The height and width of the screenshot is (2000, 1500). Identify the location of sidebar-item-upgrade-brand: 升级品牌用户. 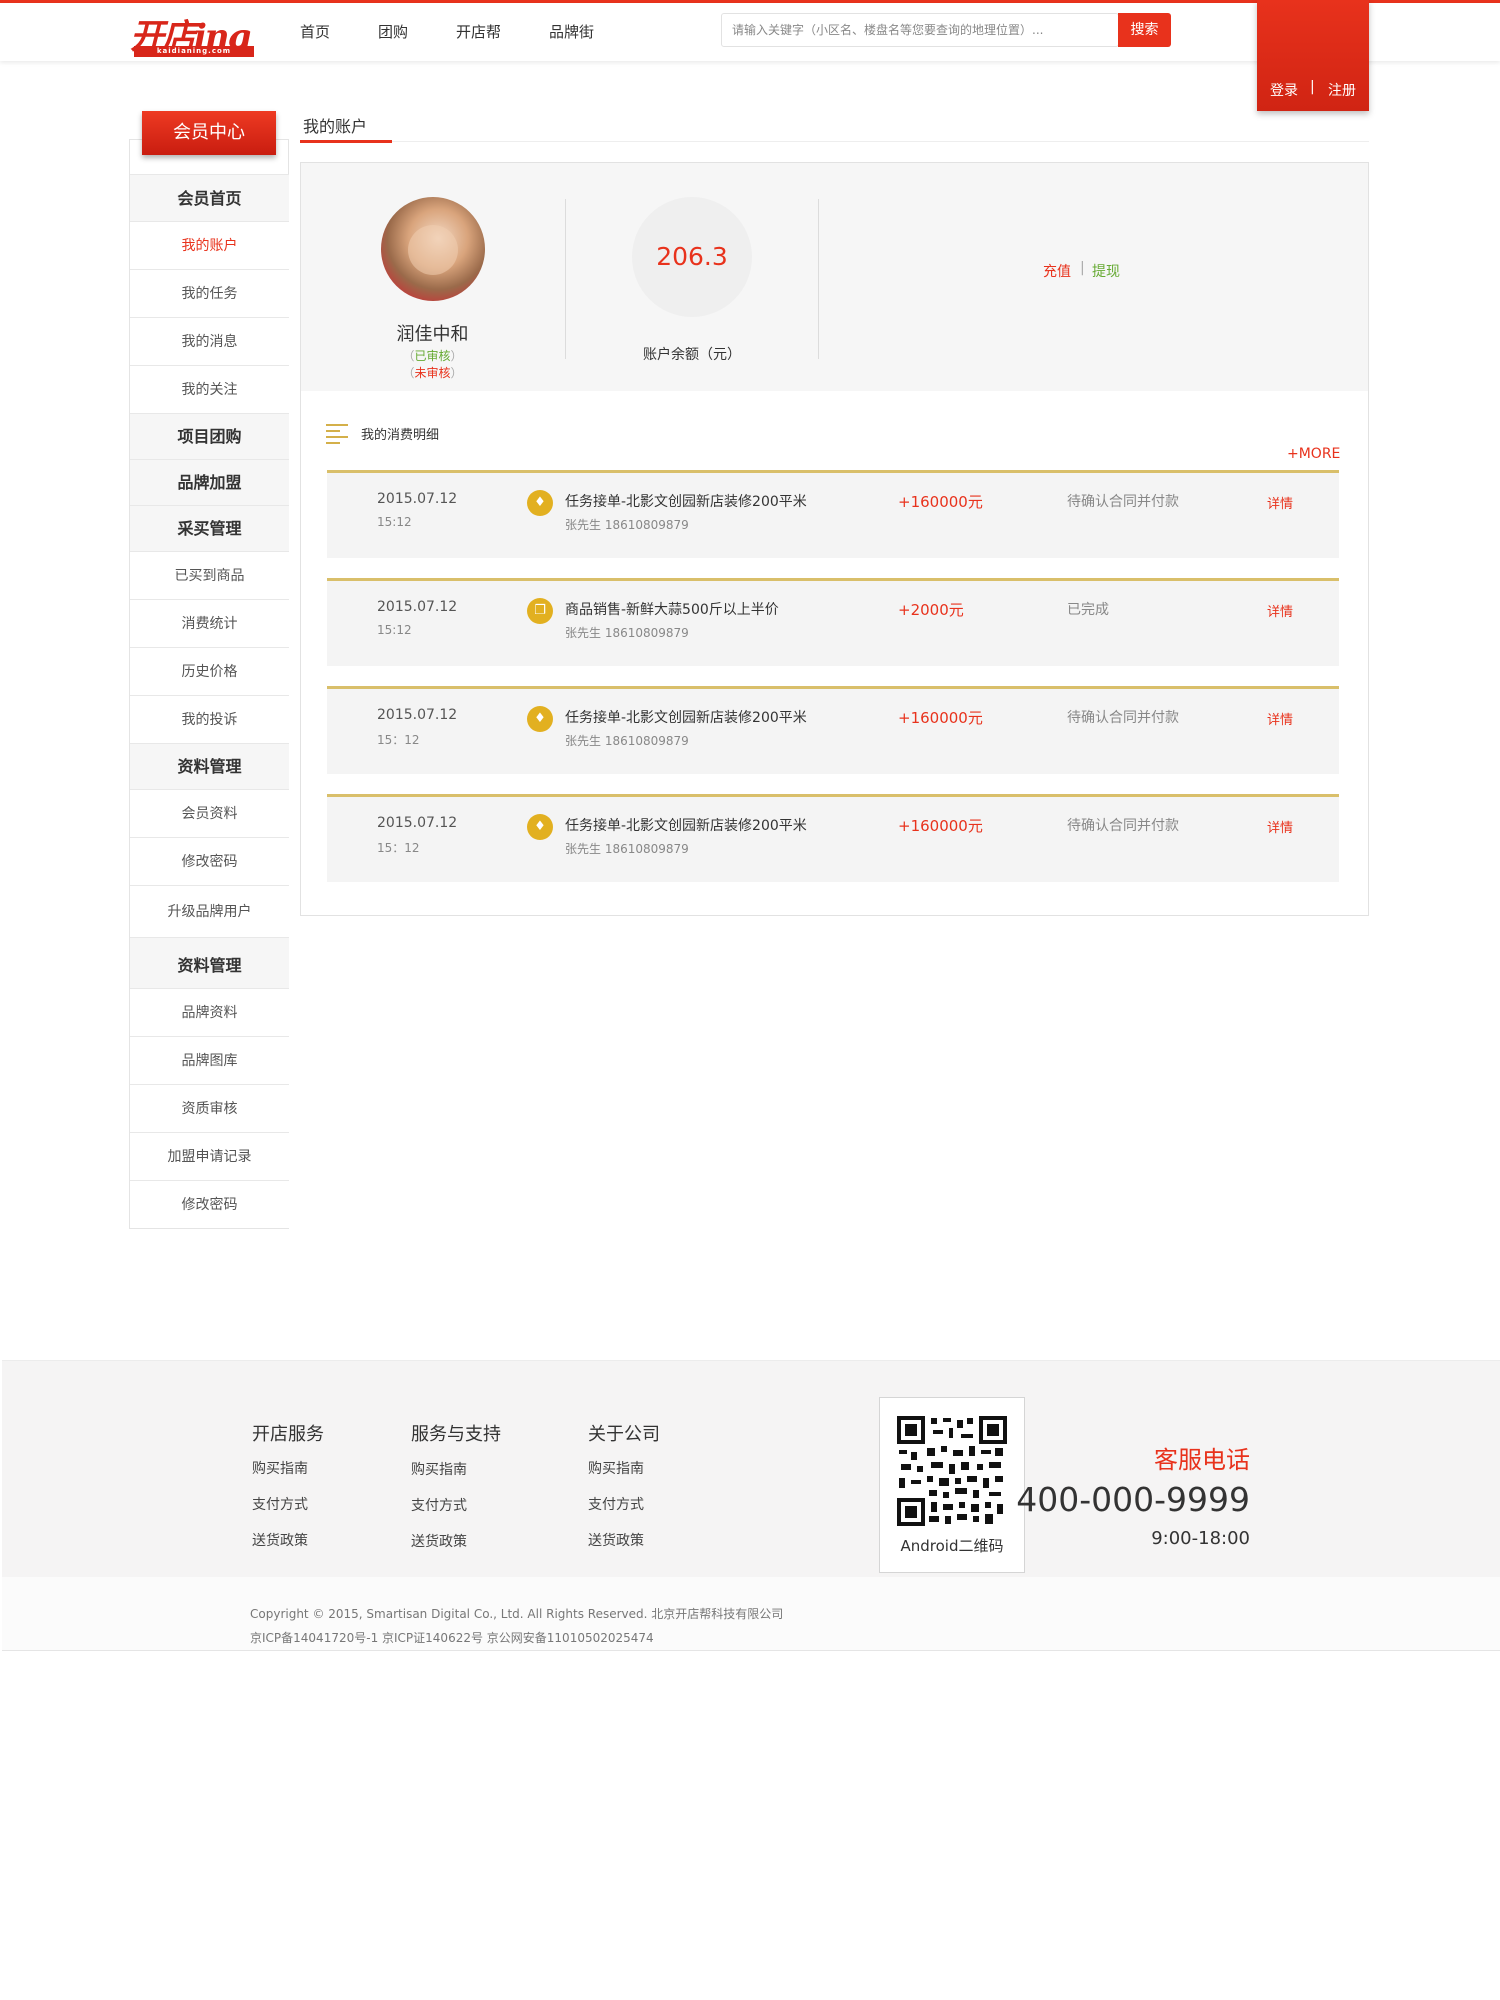
(209, 911).